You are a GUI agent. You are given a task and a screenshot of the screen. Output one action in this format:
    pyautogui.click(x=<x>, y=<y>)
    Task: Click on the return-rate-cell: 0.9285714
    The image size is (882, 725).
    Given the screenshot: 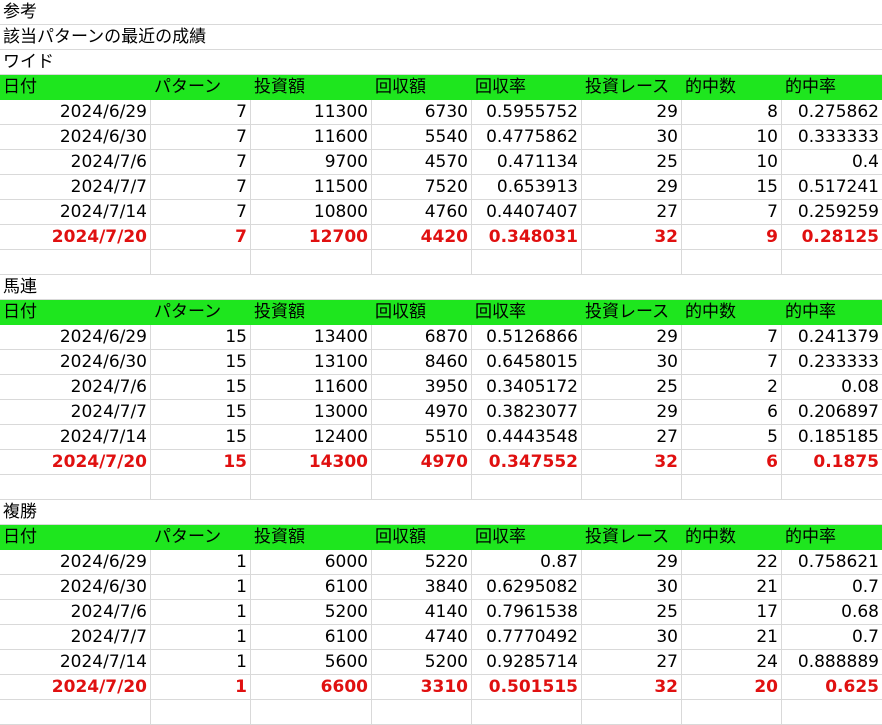 What is the action you would take?
    pyautogui.click(x=527, y=662)
    